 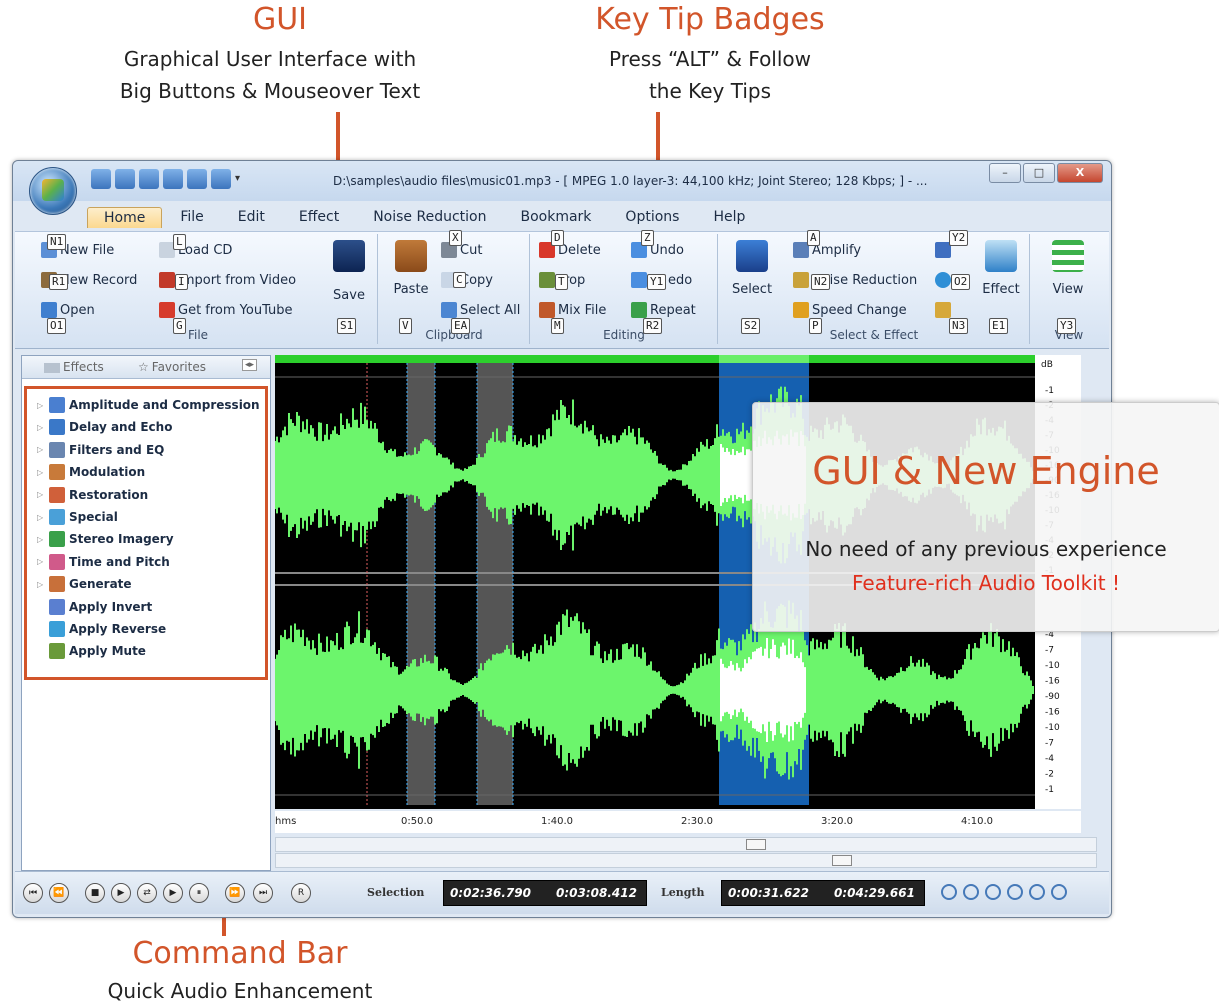 I want to click on open-icon, so click(x=125, y=179).